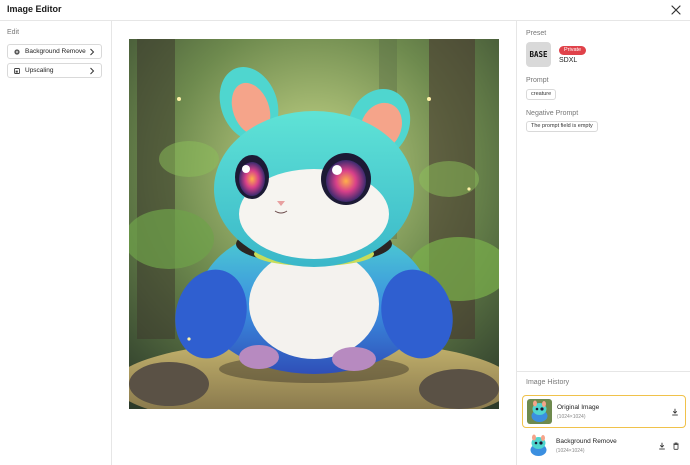 This screenshot has width=690, height=465. What do you see at coordinates (17, 51) in the screenshot?
I see `background-remove-icon` at bounding box center [17, 51].